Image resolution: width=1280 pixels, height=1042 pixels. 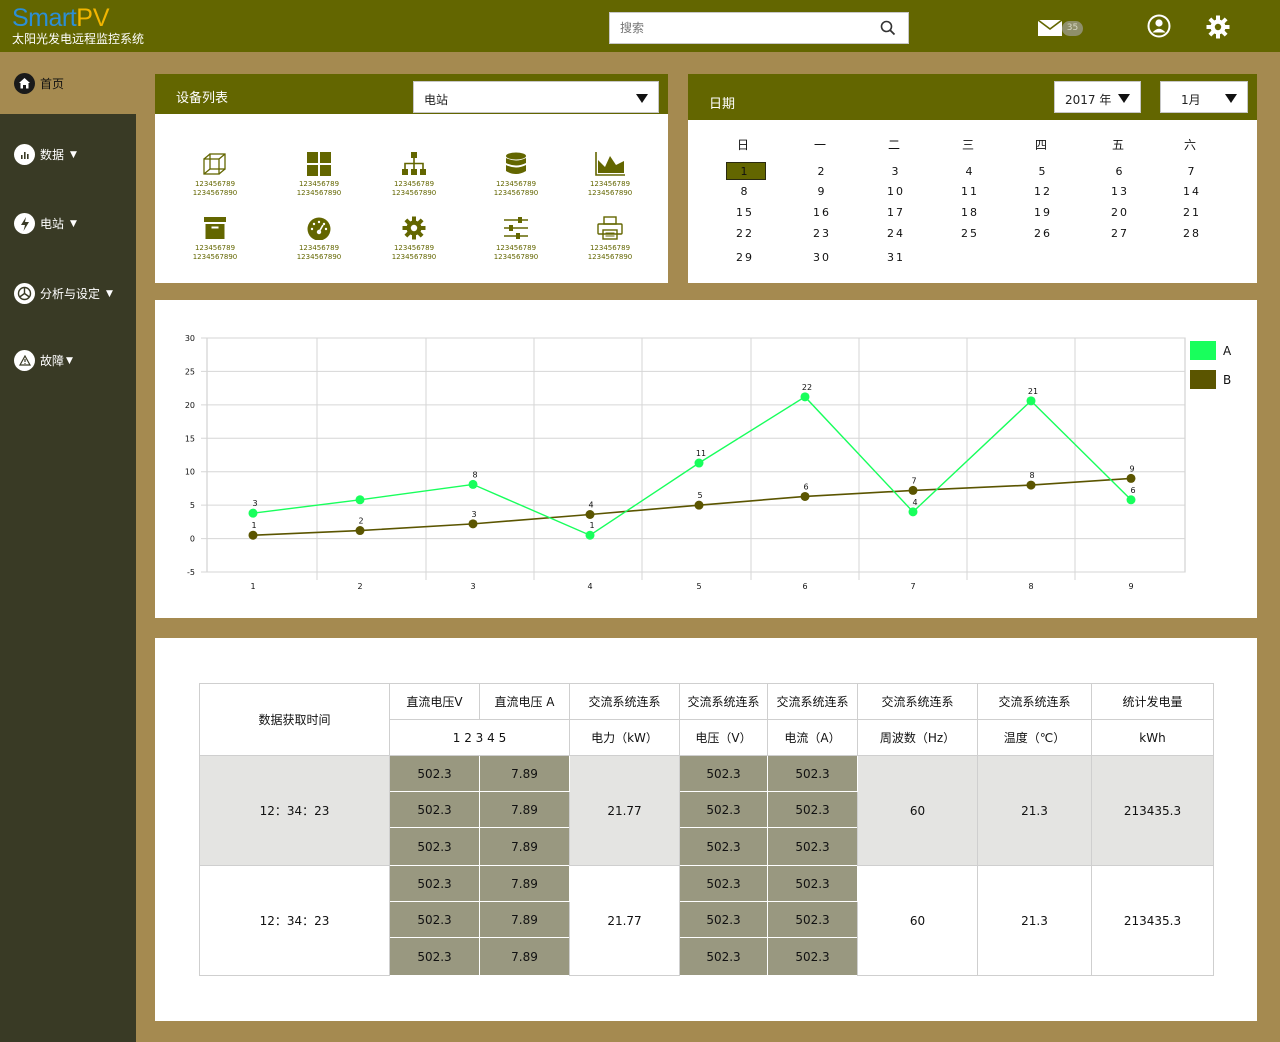 What do you see at coordinates (970, 212) in the screenshot?
I see `calendar-day: 18` at bounding box center [970, 212].